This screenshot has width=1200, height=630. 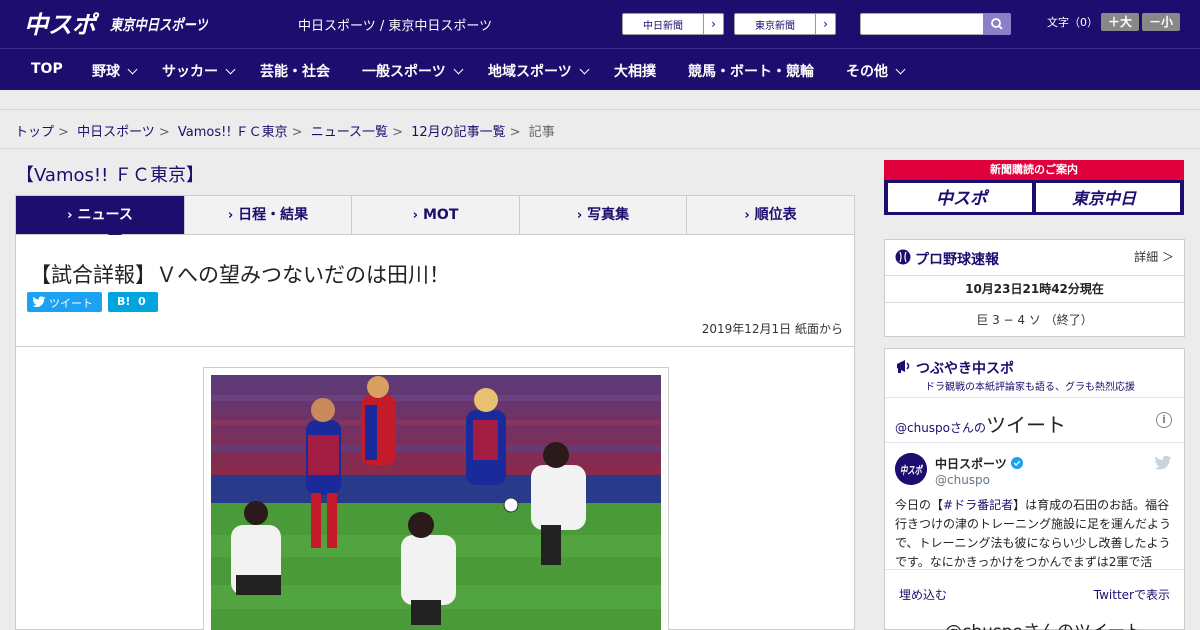 What do you see at coordinates (770, 215) in the screenshot?
I see `tab-standings: › 順位表` at bounding box center [770, 215].